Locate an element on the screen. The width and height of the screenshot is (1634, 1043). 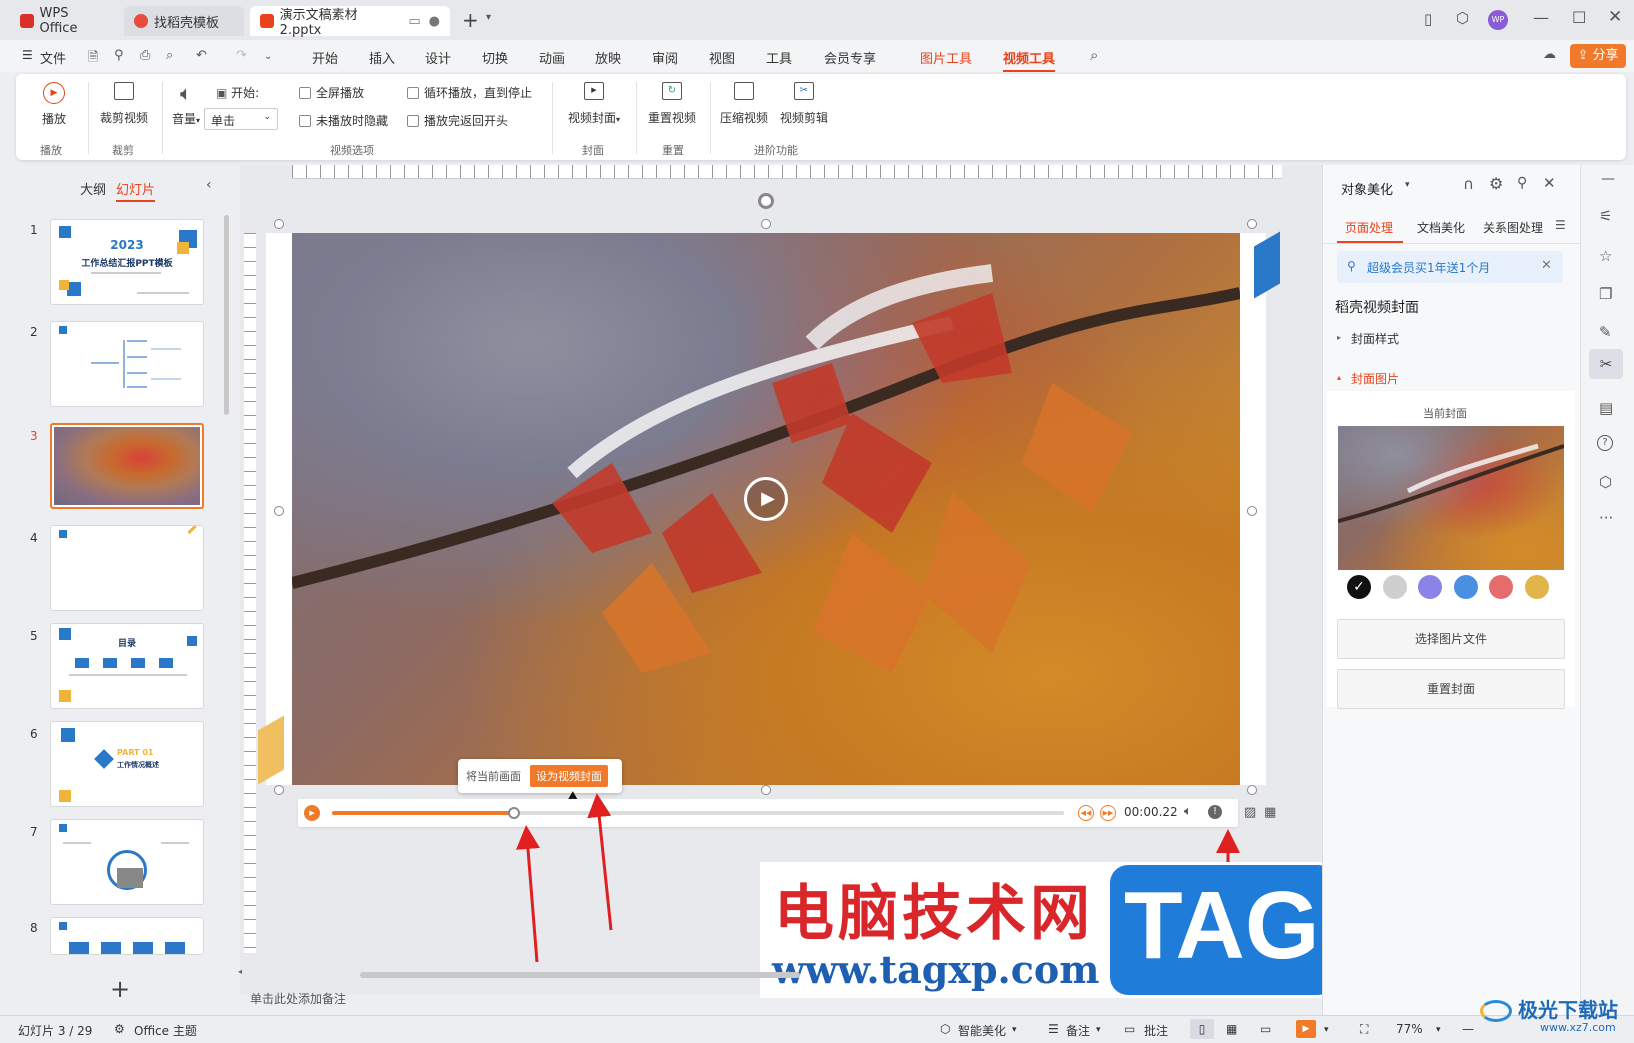
menu-picture-tools: 图片工具 is located at coordinates (946, 57).